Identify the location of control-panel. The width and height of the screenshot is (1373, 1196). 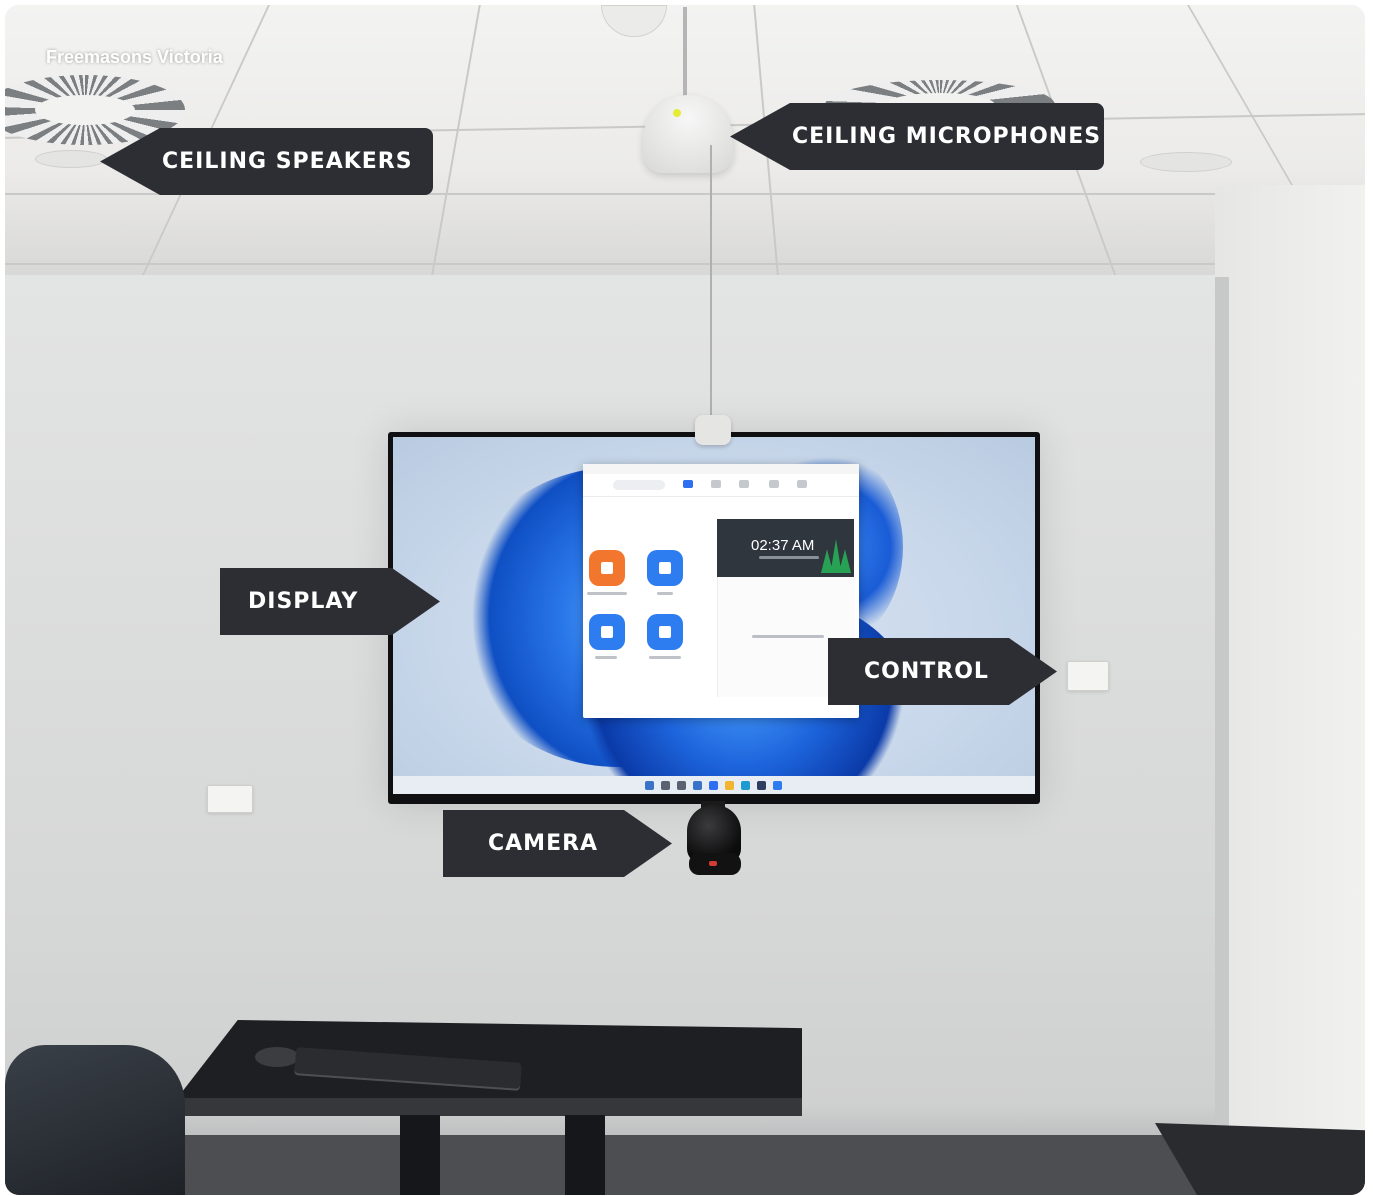
(1088, 676).